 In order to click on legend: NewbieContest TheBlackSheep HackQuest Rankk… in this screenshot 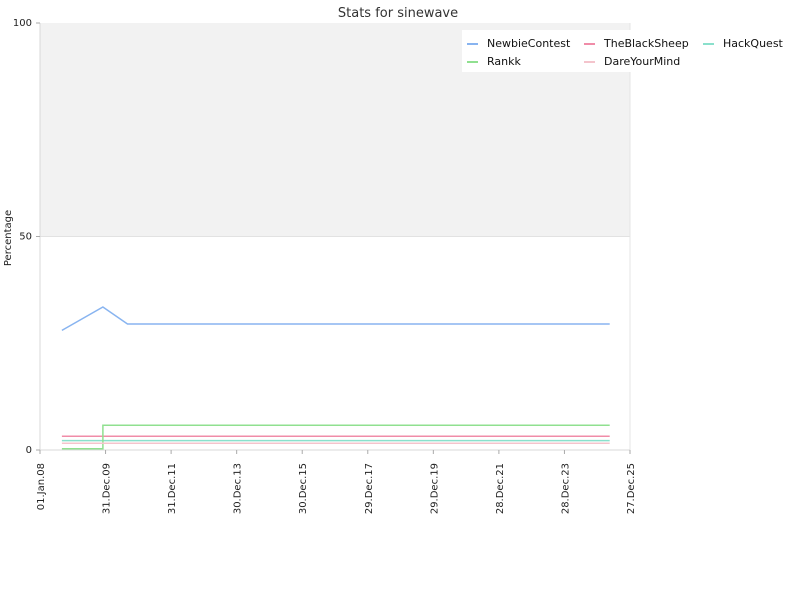, I will do `click(623, 51)`.